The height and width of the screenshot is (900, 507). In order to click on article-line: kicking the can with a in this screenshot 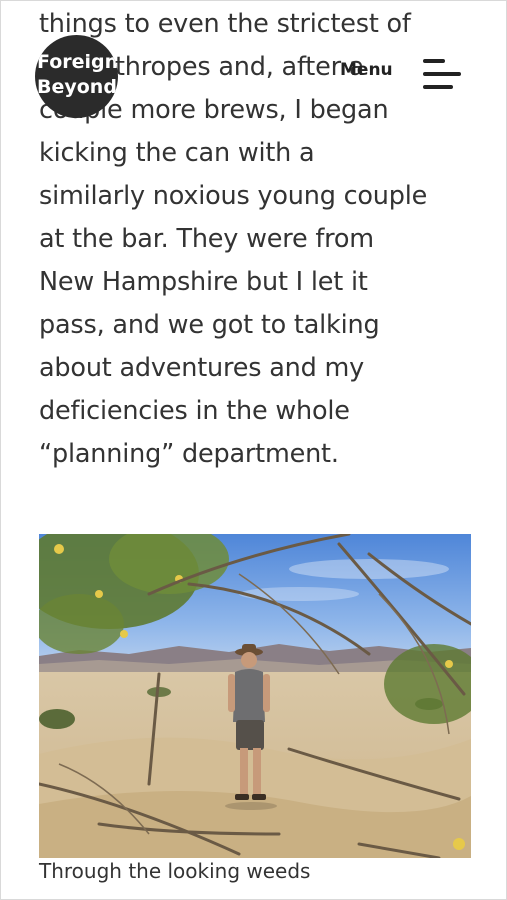, I will do `click(177, 153)`.